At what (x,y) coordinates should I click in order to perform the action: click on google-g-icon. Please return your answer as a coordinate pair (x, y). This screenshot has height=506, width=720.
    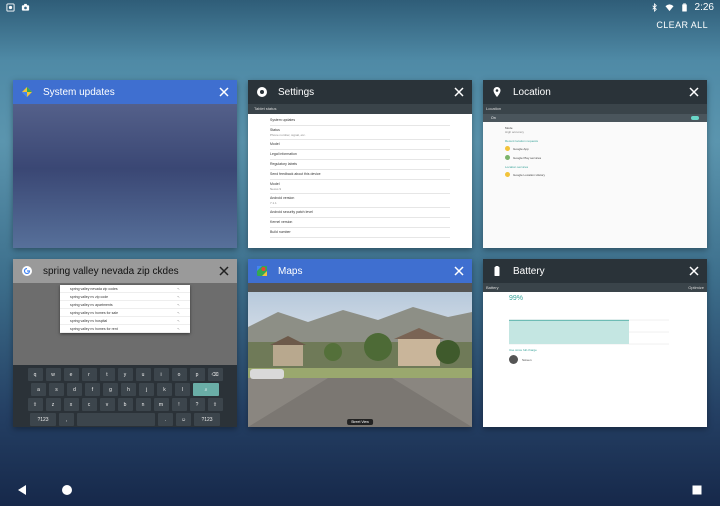
    Looking at the image, I should click on (27, 271).